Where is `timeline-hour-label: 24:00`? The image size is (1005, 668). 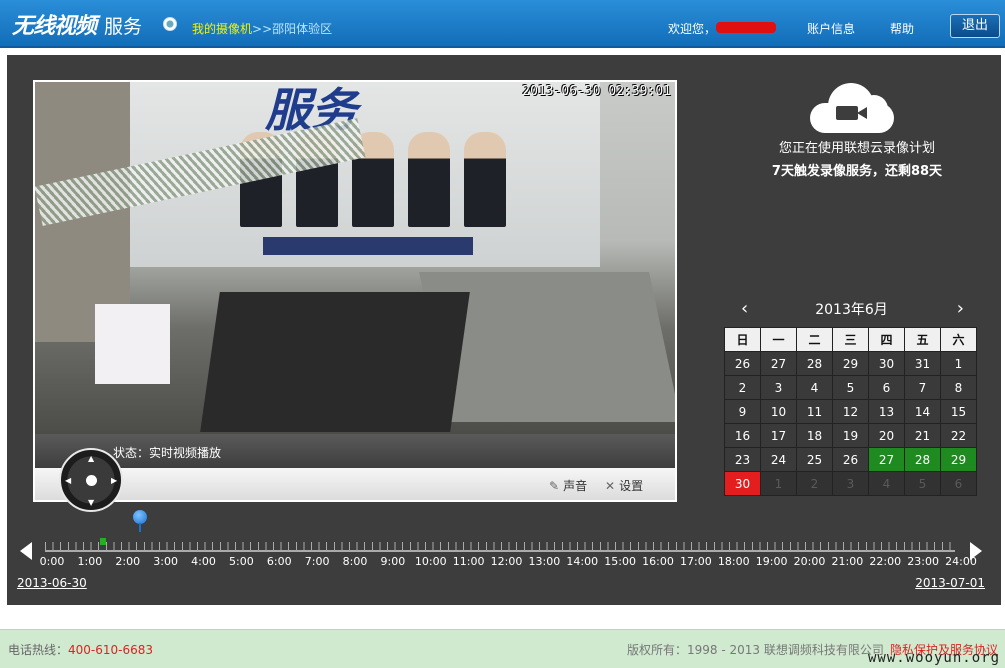 timeline-hour-label: 24:00 is located at coordinates (961, 561).